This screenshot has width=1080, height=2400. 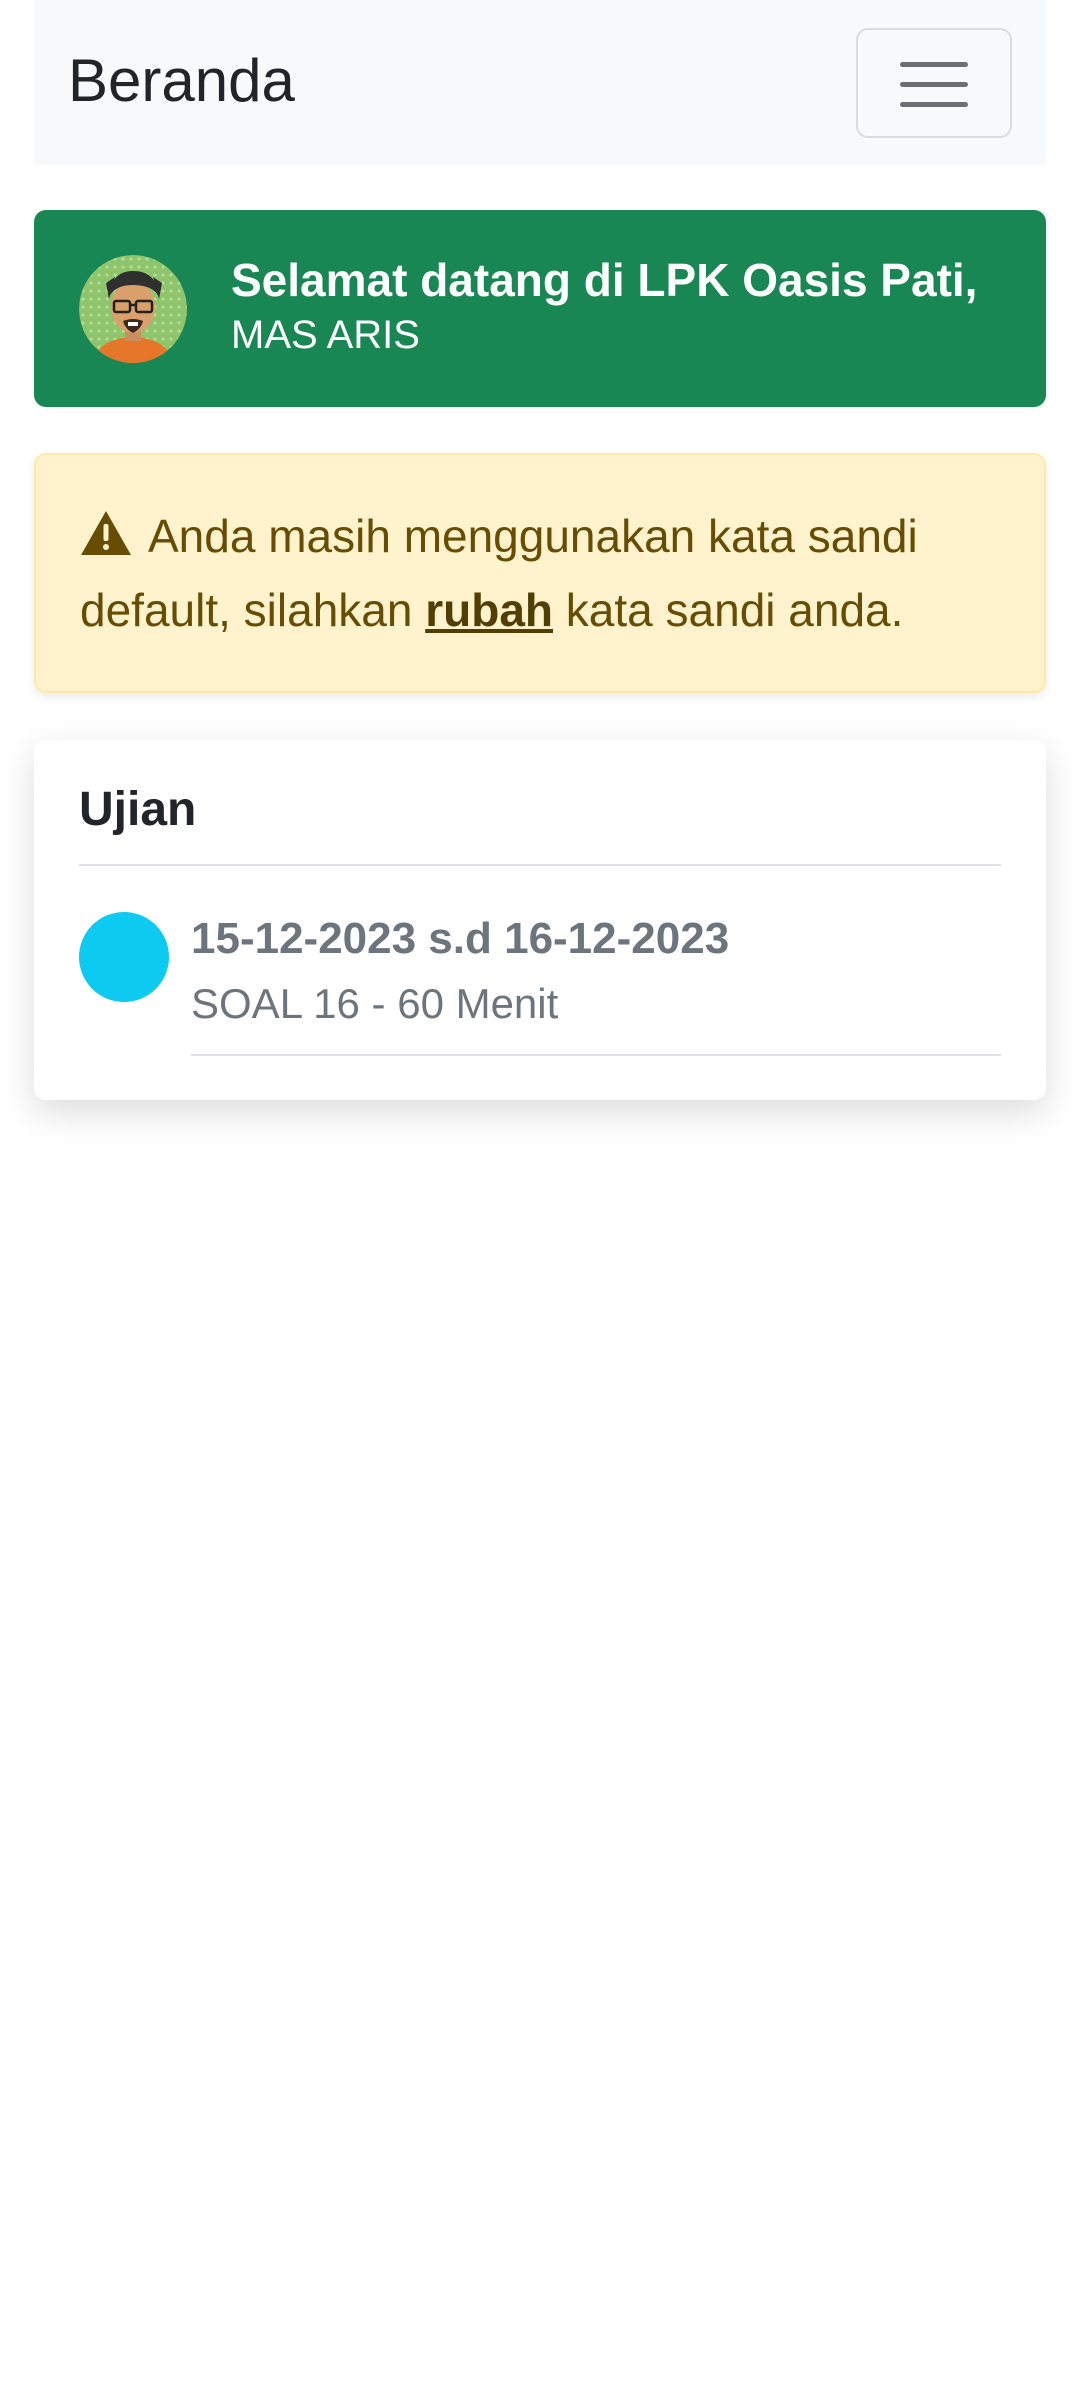 What do you see at coordinates (934, 83) in the screenshot?
I see `navbar-toggler-button` at bounding box center [934, 83].